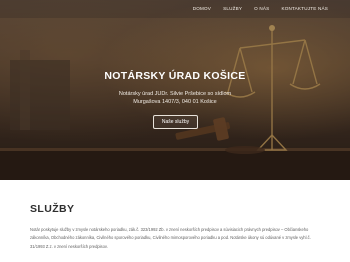  What do you see at coordinates (304, 9) in the screenshot?
I see `nav-contact: KONTAKTUJTE NÁS` at bounding box center [304, 9].